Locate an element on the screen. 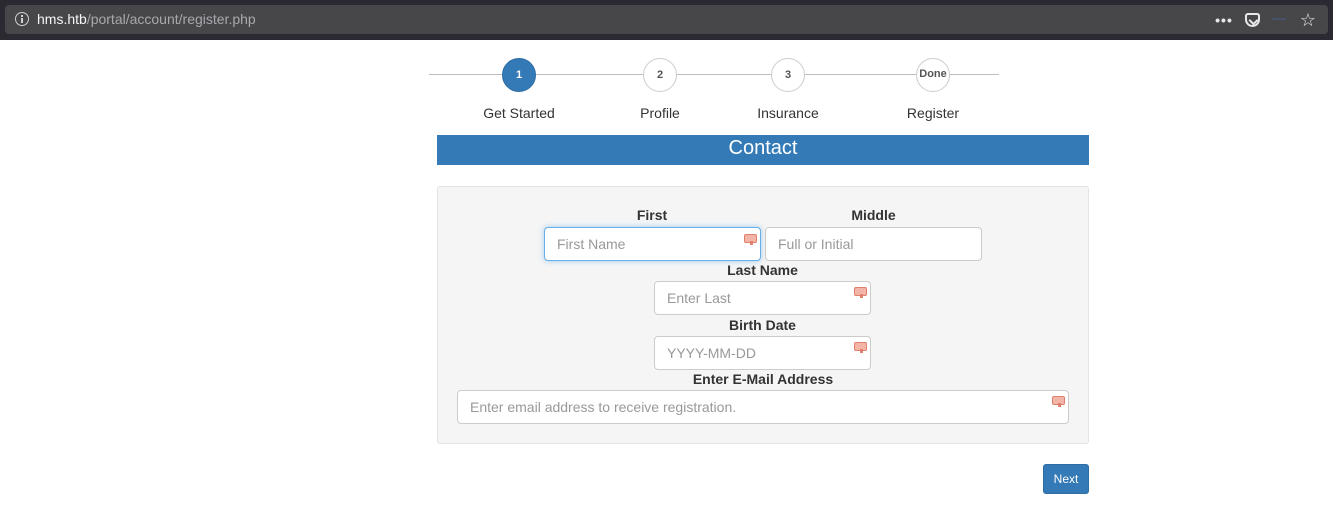  last-name-input is located at coordinates (762, 298).